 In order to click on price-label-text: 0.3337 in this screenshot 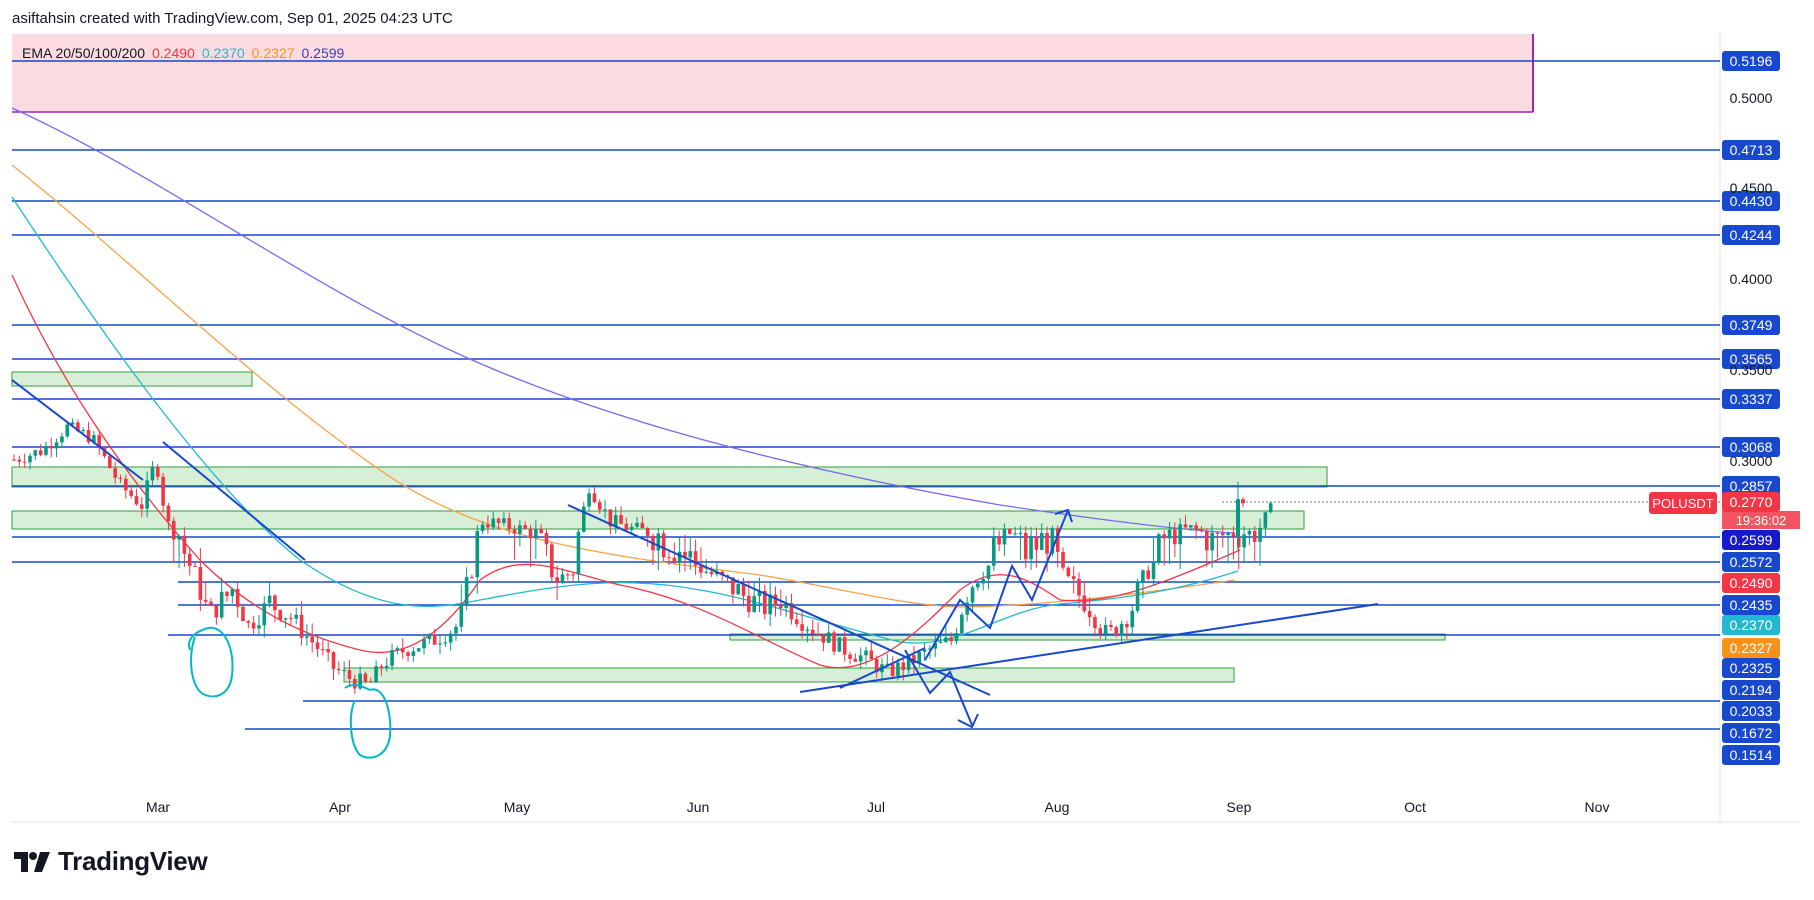, I will do `click(1751, 399)`.